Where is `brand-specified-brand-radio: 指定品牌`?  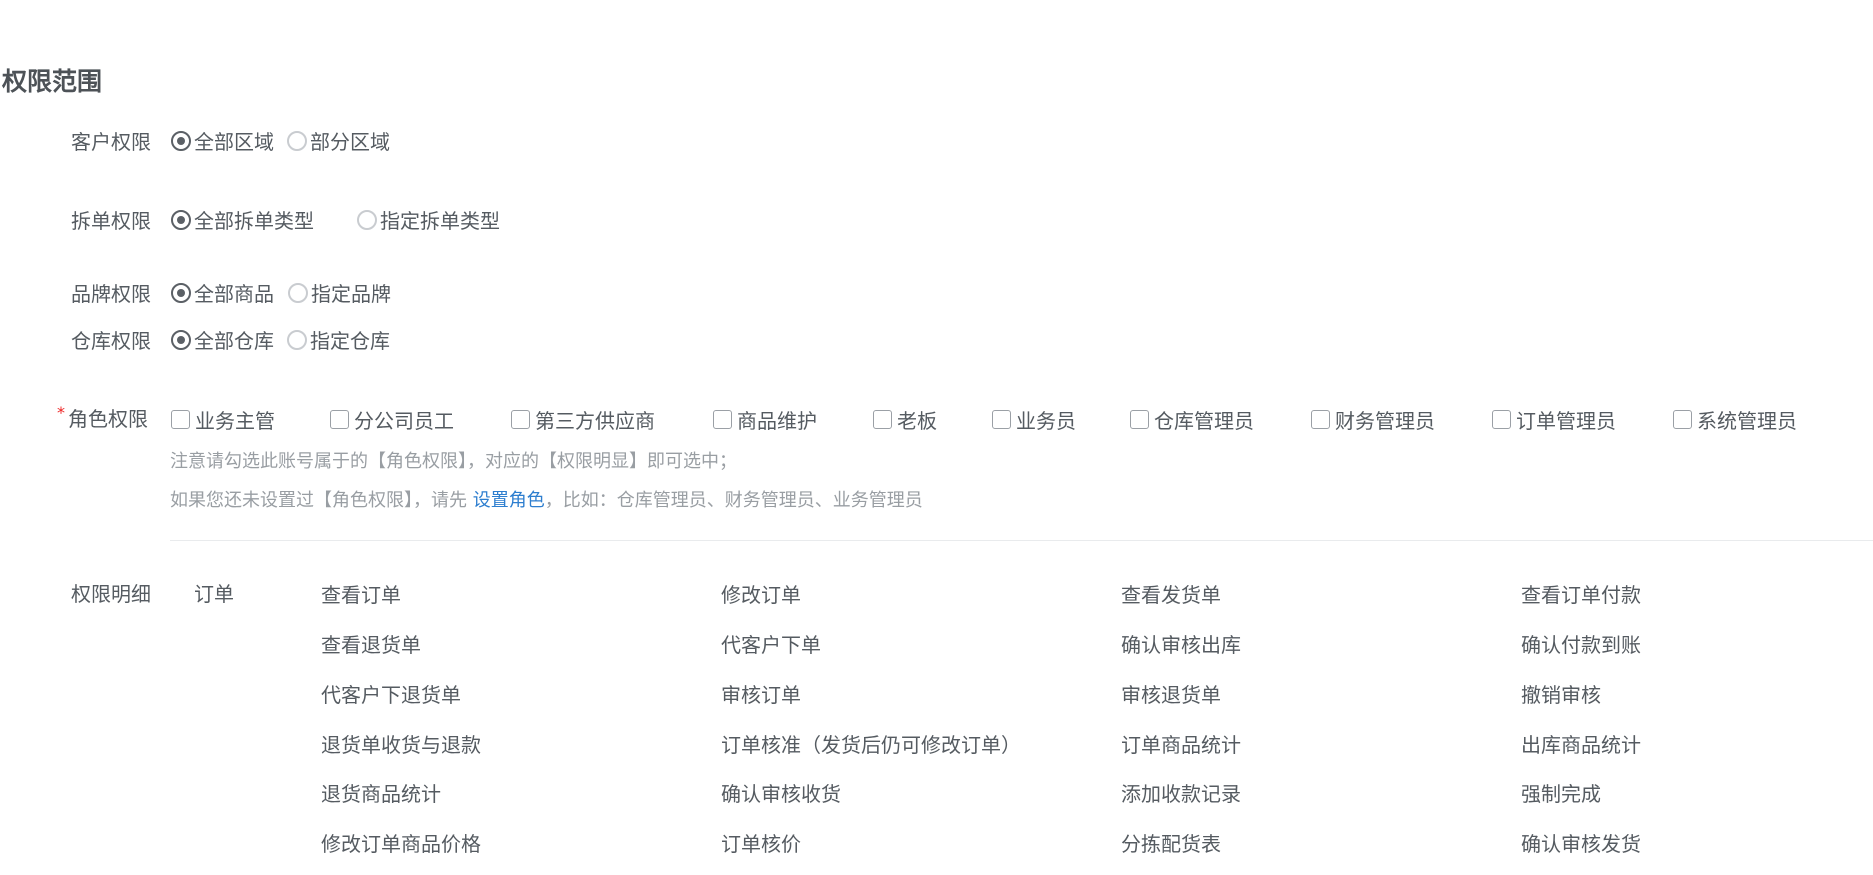 brand-specified-brand-radio: 指定品牌 is located at coordinates (339, 292).